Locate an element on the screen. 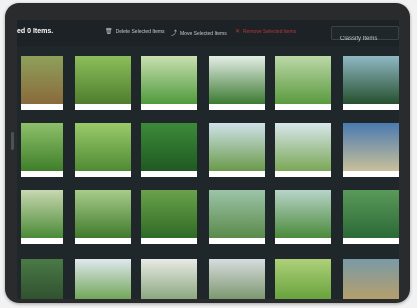  gallery-image-shrub-closeup is located at coordinates (169, 217).